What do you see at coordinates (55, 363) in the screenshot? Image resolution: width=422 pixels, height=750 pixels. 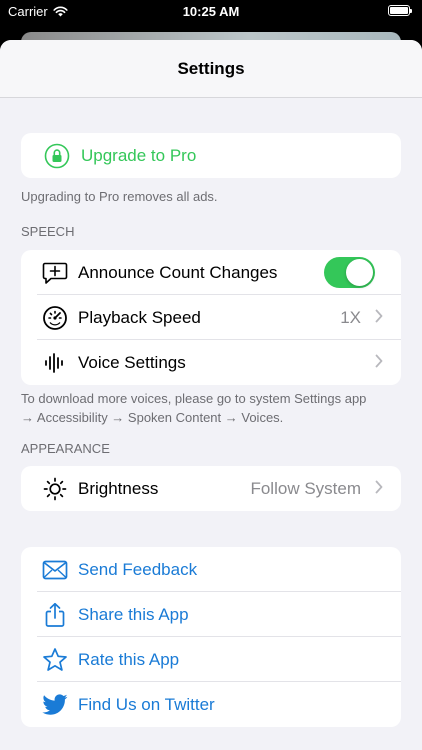 I see `waveform-icon` at bounding box center [55, 363].